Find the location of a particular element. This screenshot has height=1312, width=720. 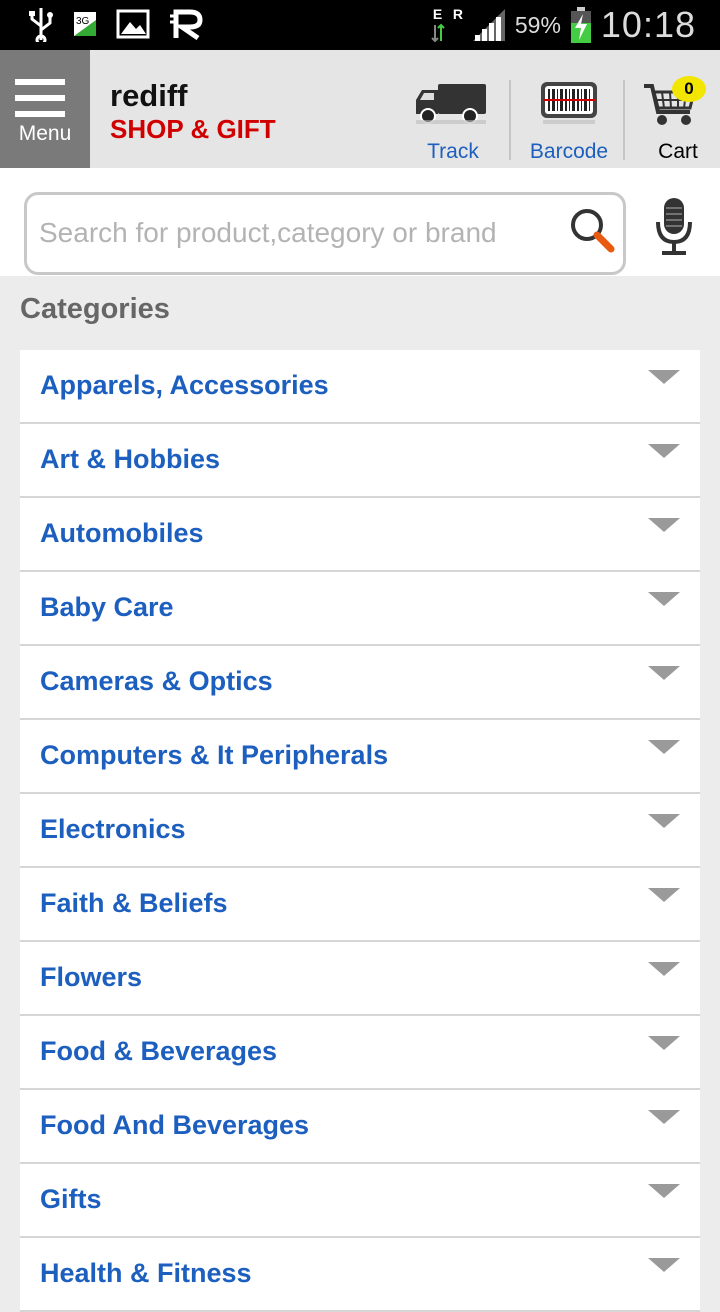

cart-button: Cart is located at coordinates (678, 109).